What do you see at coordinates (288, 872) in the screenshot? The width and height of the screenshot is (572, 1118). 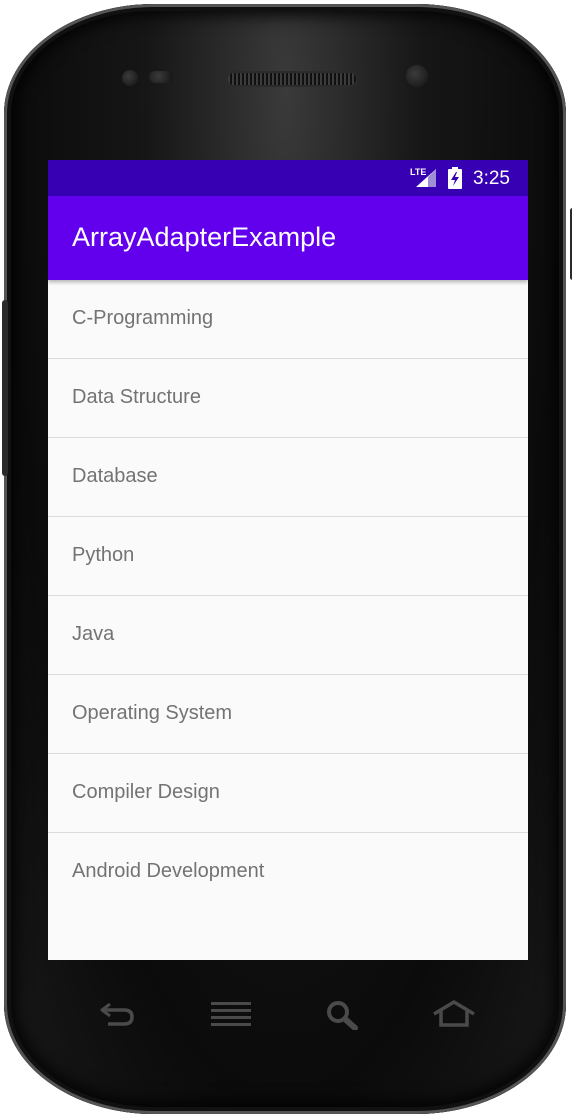 I see `list-item: Android Development` at bounding box center [288, 872].